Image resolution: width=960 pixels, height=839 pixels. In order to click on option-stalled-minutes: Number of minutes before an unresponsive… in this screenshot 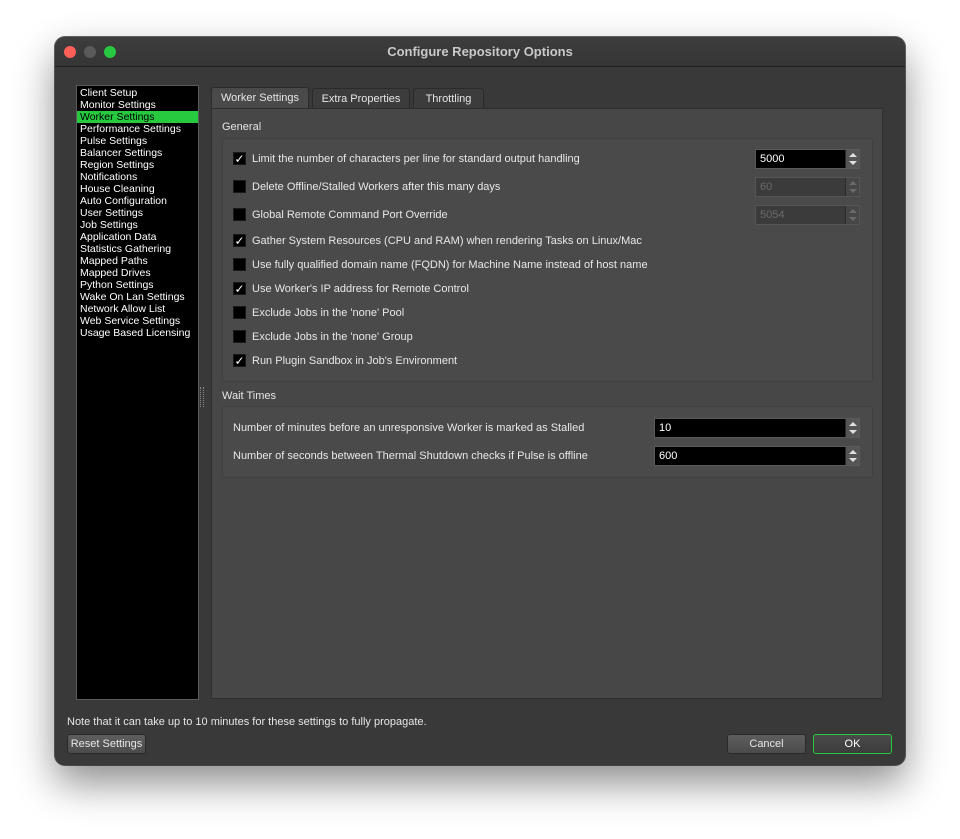, I will do `click(438, 428)`.